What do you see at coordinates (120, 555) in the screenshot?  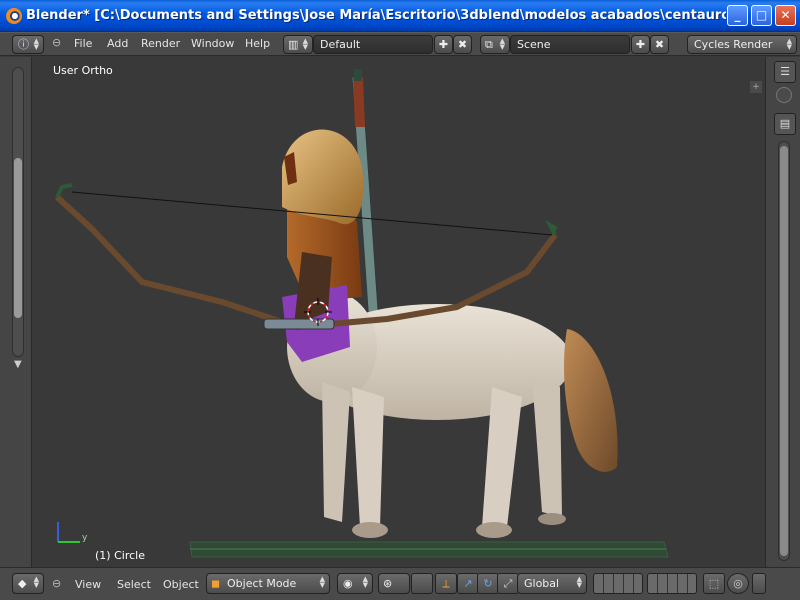 I see `active-object-label: (1) Circle` at bounding box center [120, 555].